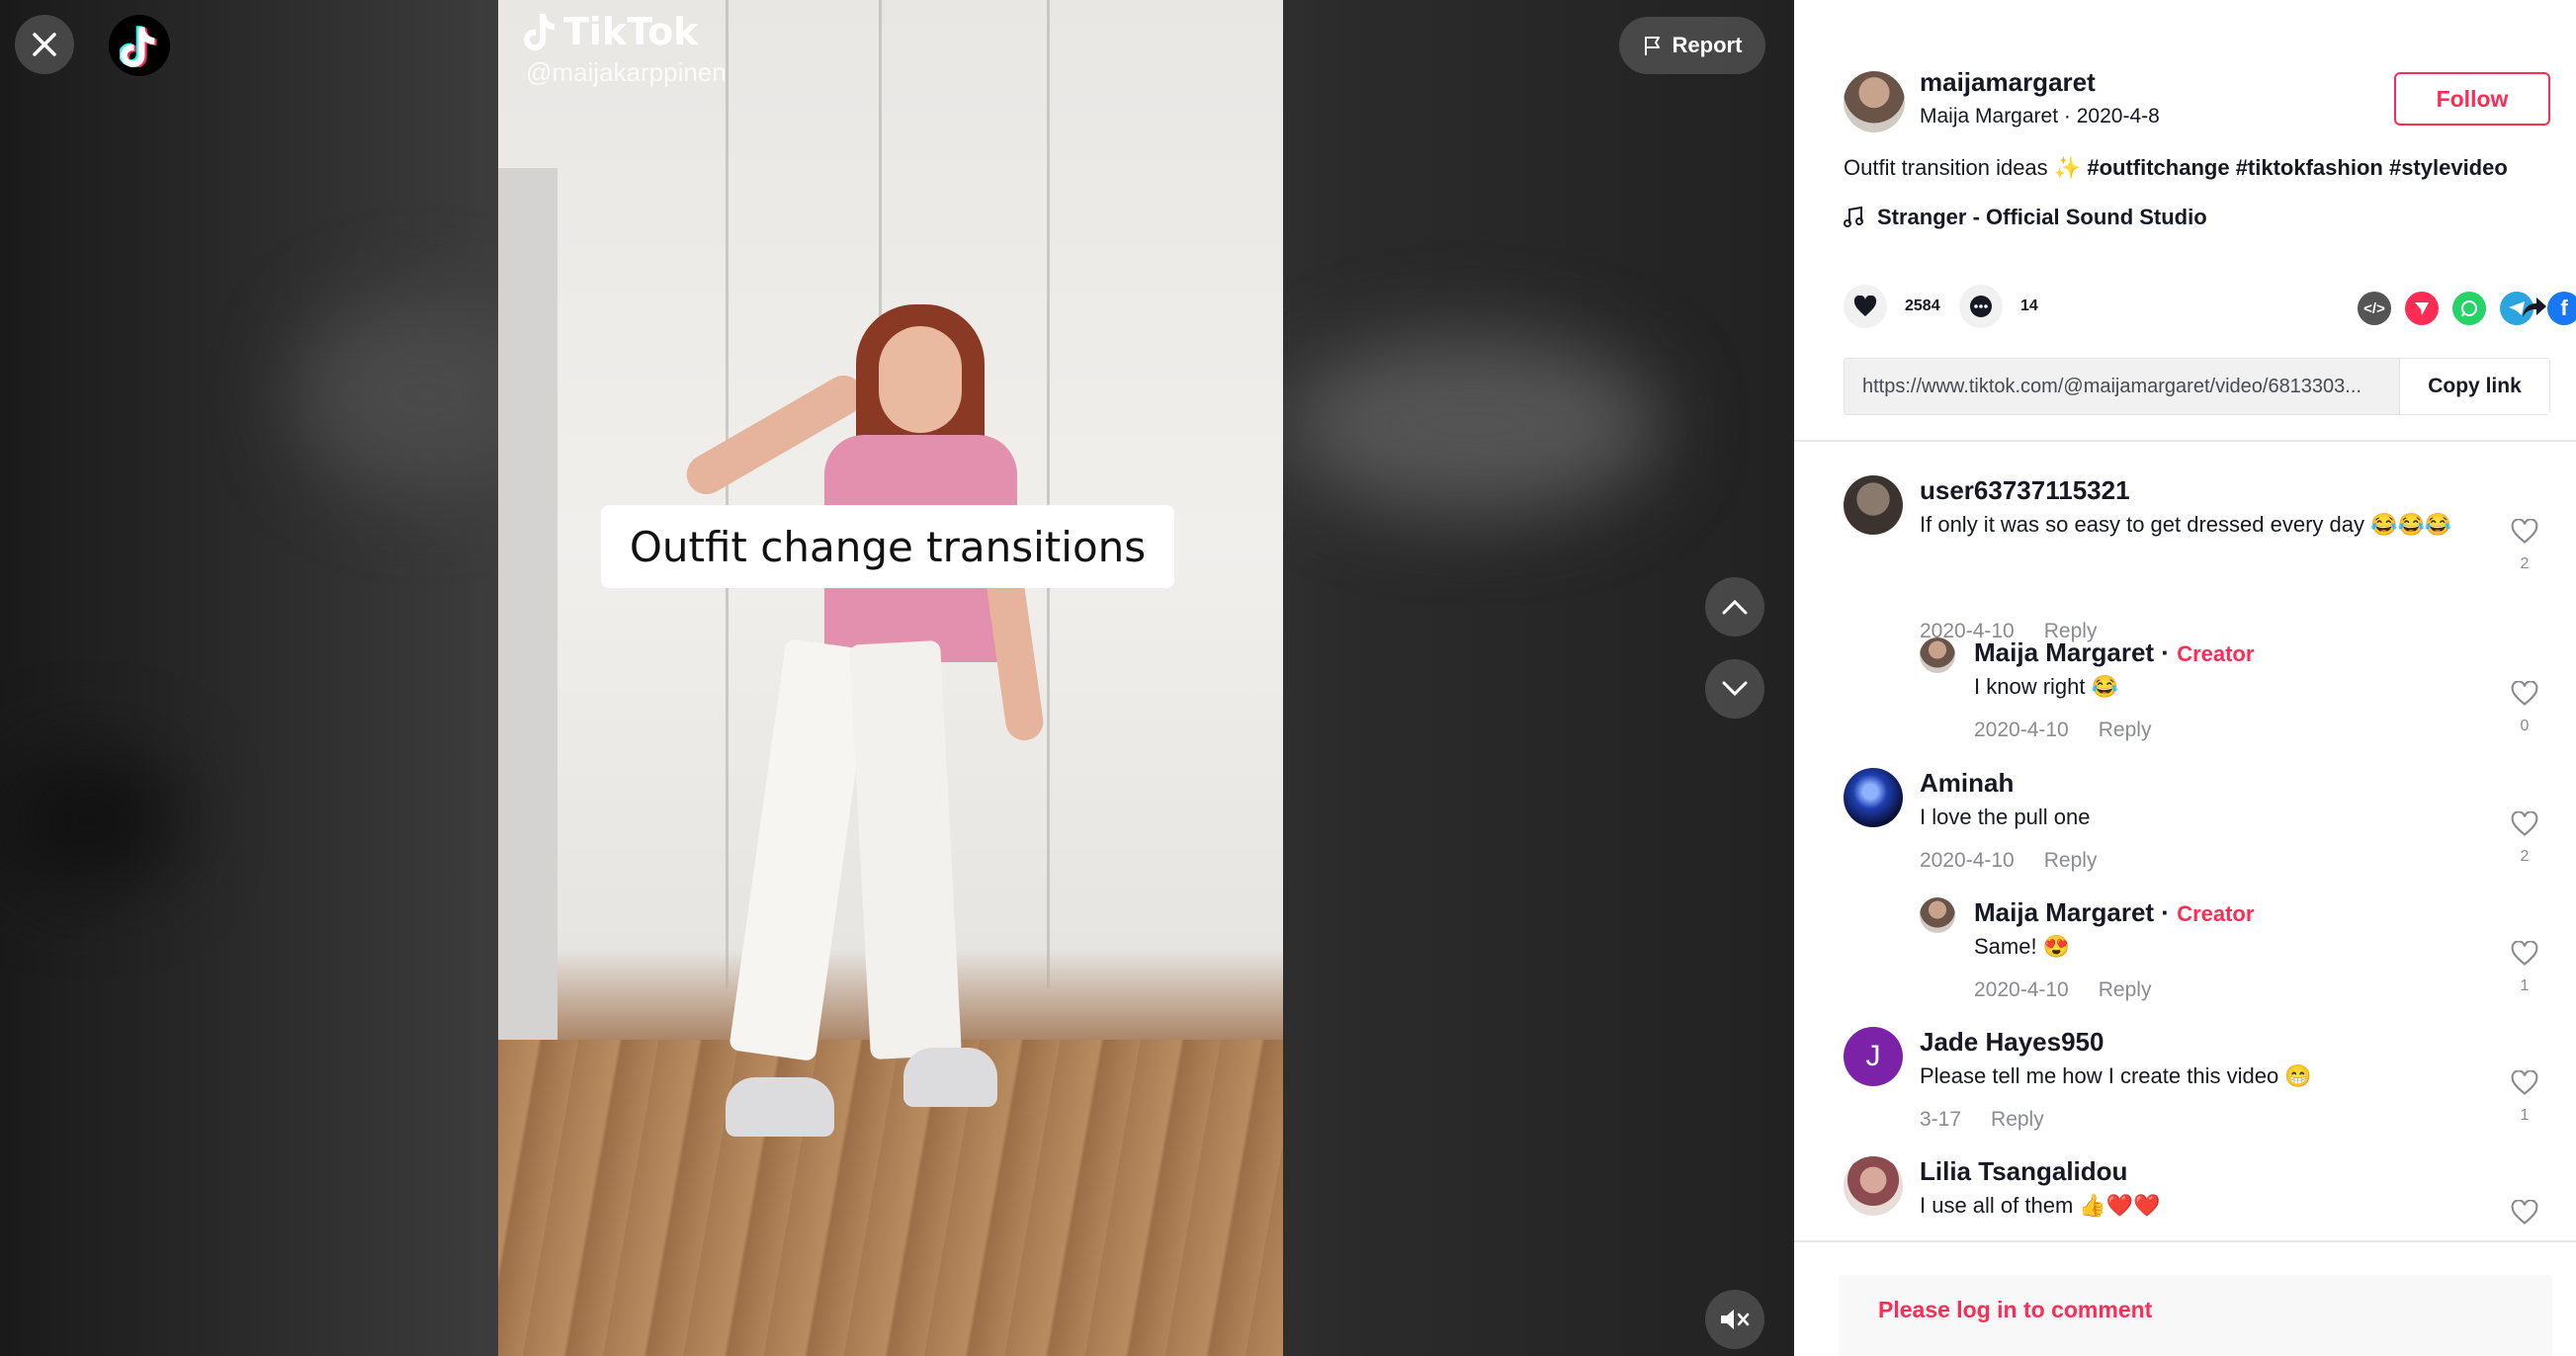 The height and width of the screenshot is (1356, 2576). What do you see at coordinates (1707, 45) in the screenshot?
I see `report-label: Report` at bounding box center [1707, 45].